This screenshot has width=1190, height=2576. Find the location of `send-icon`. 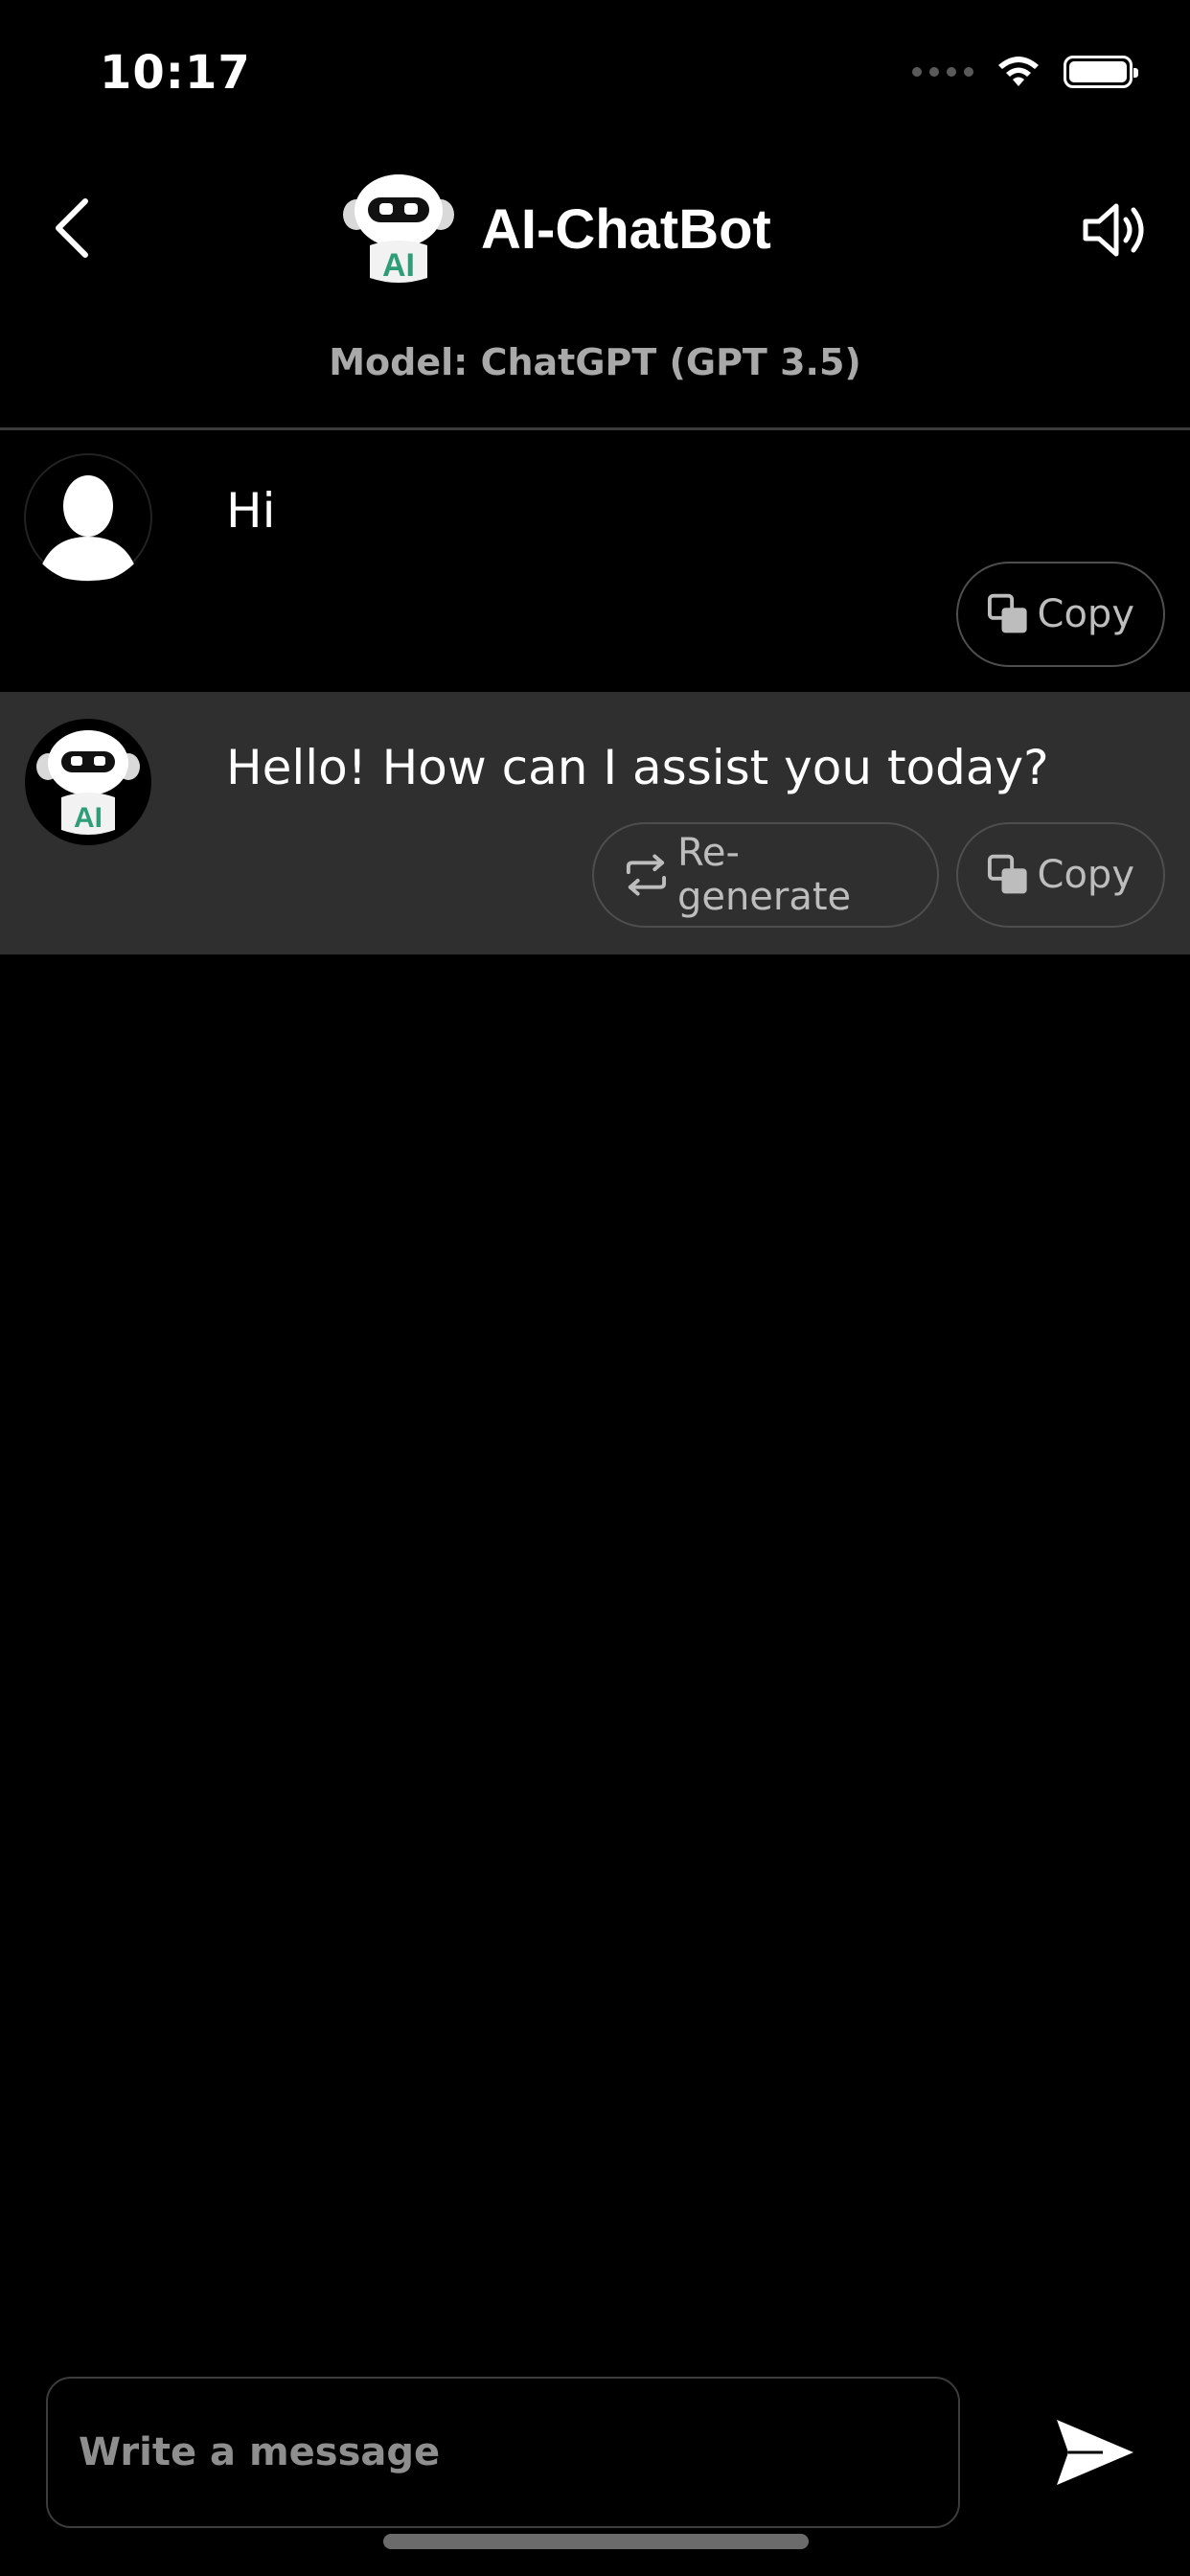

send-icon is located at coordinates (1095, 2452).